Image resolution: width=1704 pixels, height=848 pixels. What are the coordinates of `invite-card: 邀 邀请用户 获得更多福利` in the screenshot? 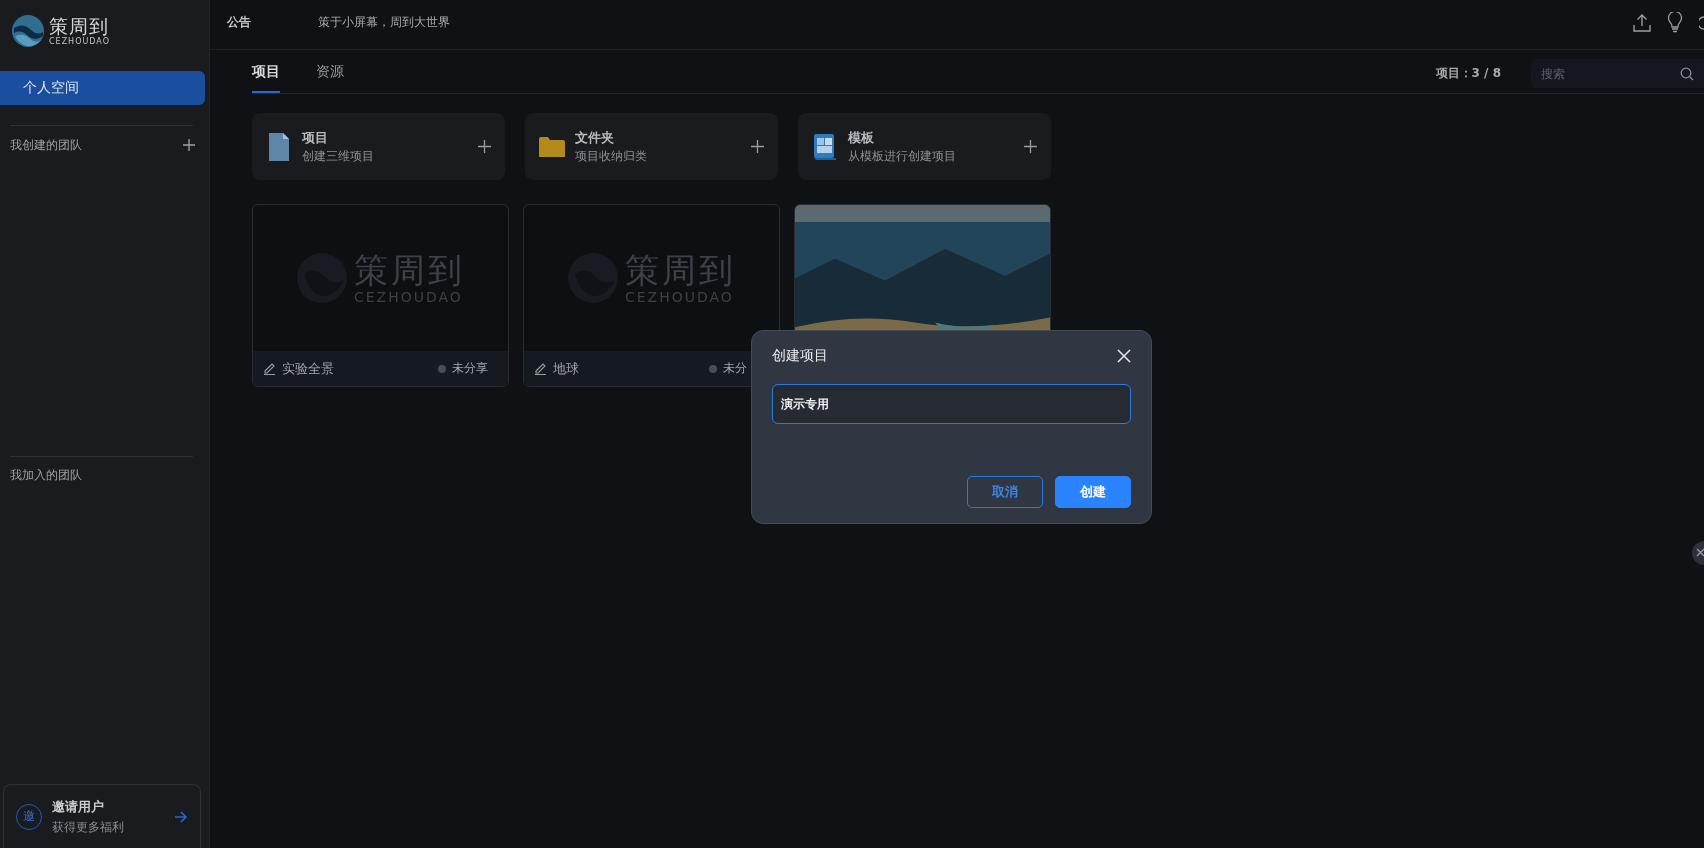 It's located at (102, 816).